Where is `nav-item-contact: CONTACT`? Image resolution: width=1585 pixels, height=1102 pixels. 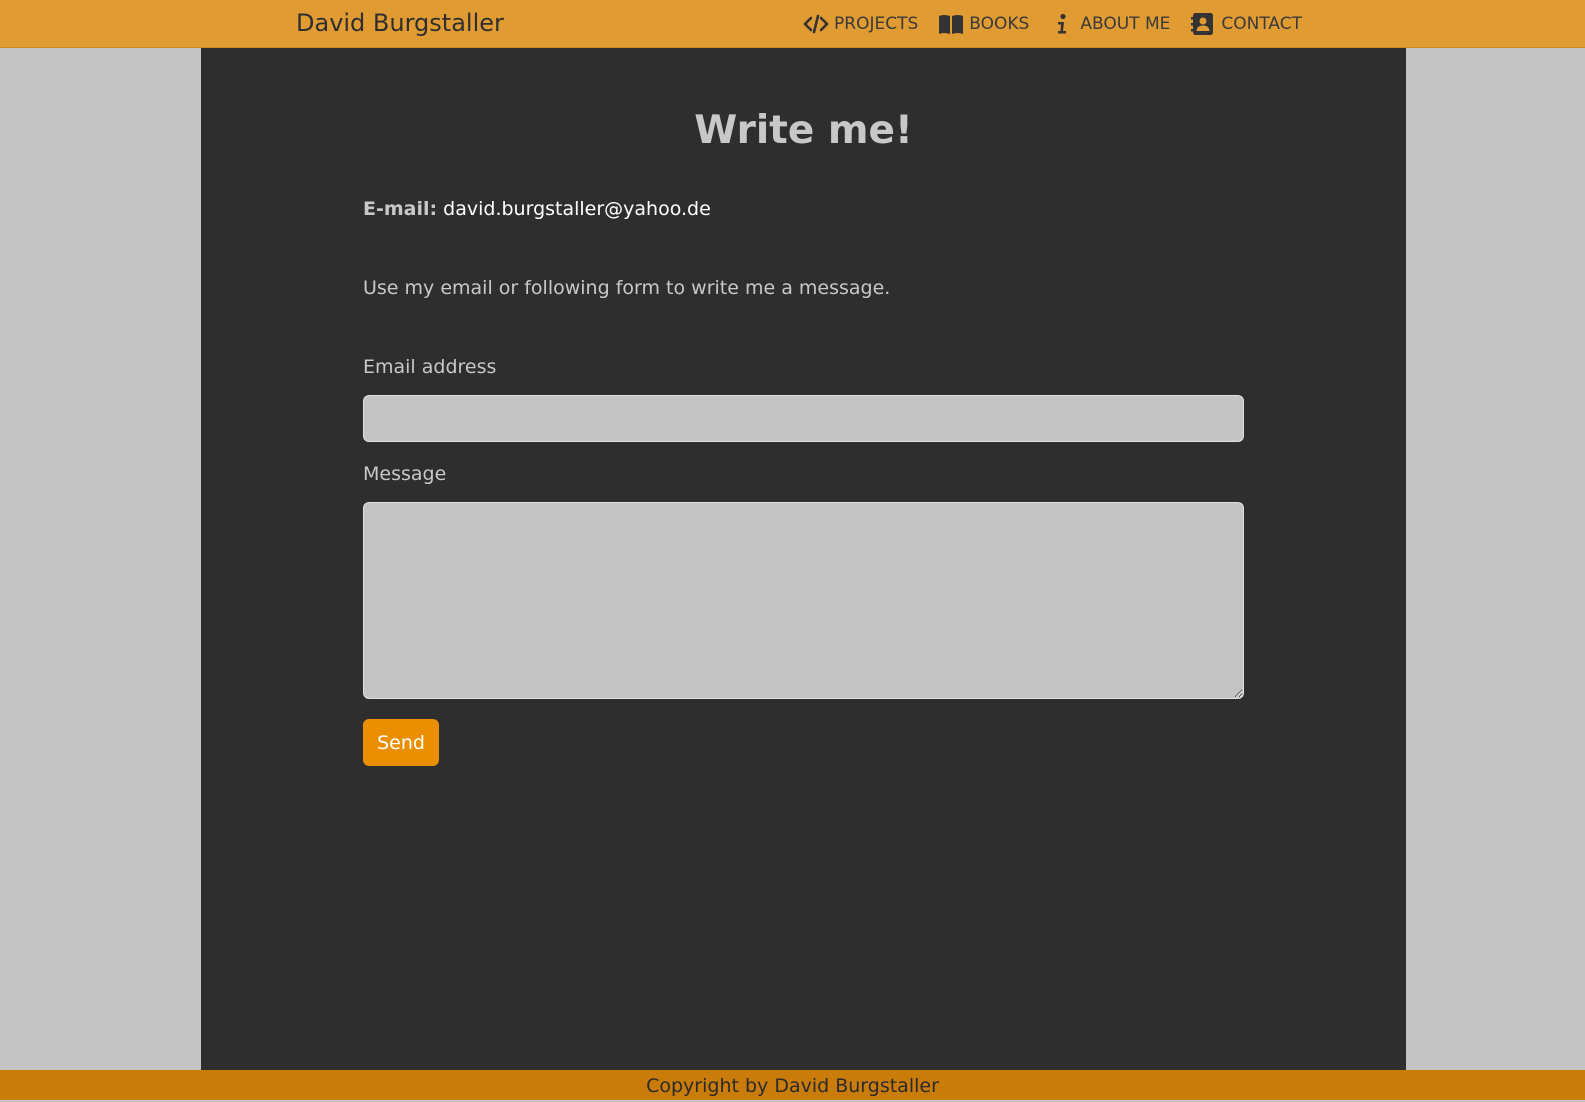
nav-item-contact: CONTACT is located at coordinates (1246, 24).